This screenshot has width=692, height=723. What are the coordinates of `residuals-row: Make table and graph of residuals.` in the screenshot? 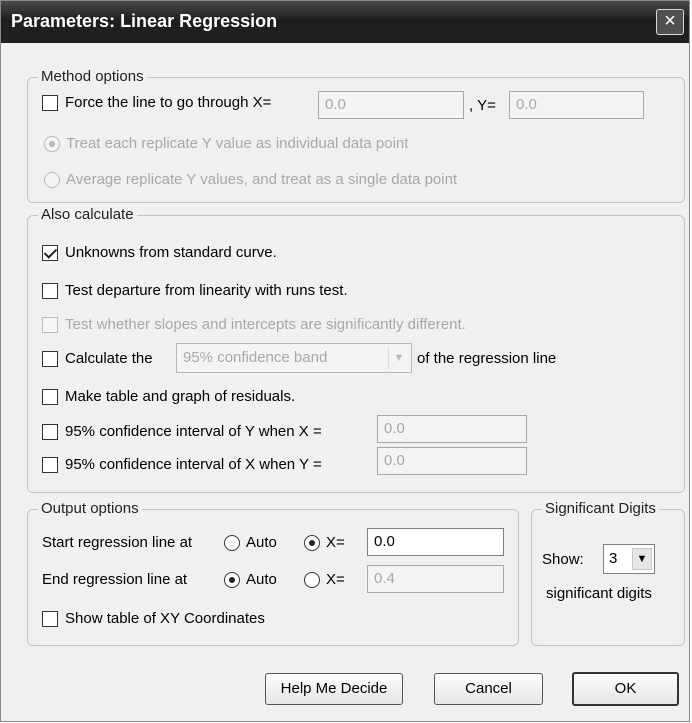 It's located at (168, 396).